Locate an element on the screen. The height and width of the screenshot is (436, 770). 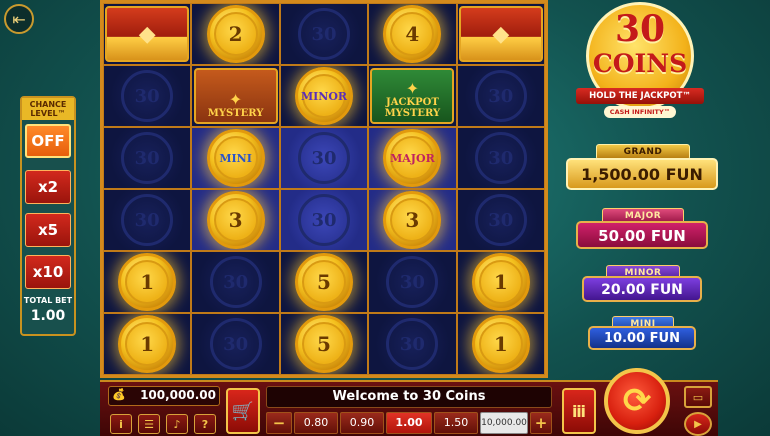
bet-option: 0.90 is located at coordinates (362, 423).